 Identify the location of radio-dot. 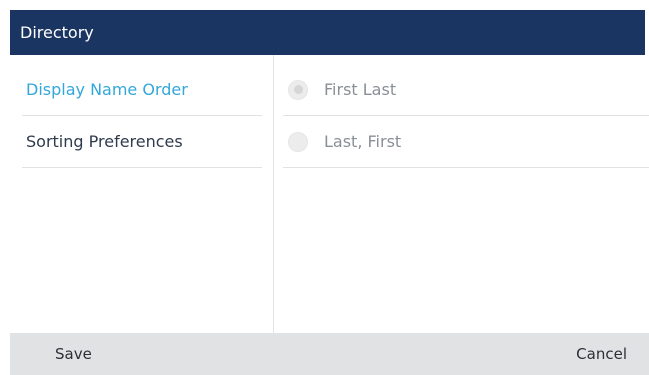
(298, 89).